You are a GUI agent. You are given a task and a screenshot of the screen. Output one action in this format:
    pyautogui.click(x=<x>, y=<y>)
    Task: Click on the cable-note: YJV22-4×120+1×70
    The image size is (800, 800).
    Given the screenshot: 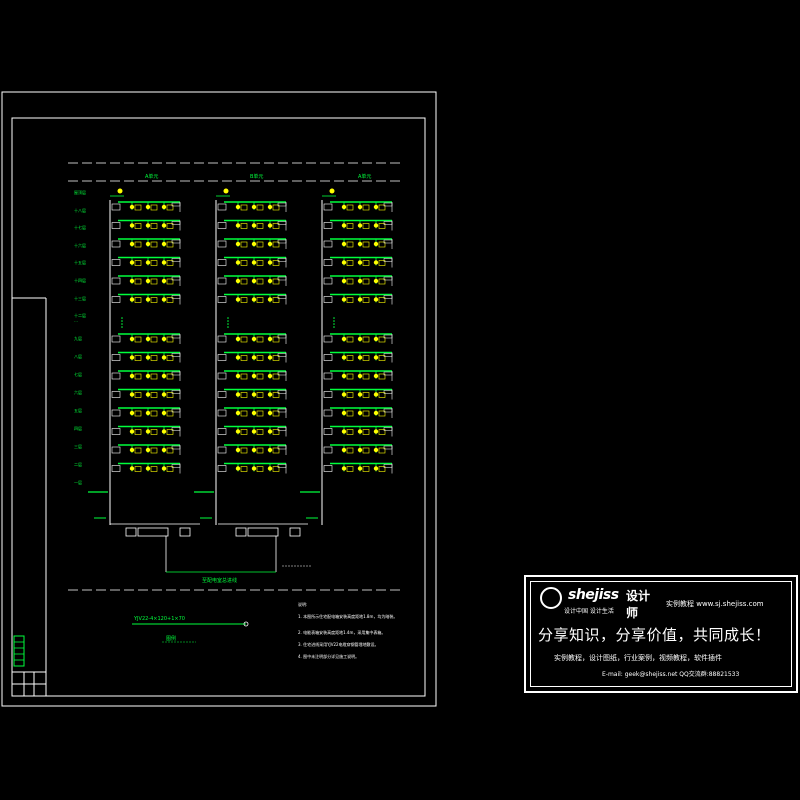 What is the action you would take?
    pyautogui.click(x=159, y=619)
    